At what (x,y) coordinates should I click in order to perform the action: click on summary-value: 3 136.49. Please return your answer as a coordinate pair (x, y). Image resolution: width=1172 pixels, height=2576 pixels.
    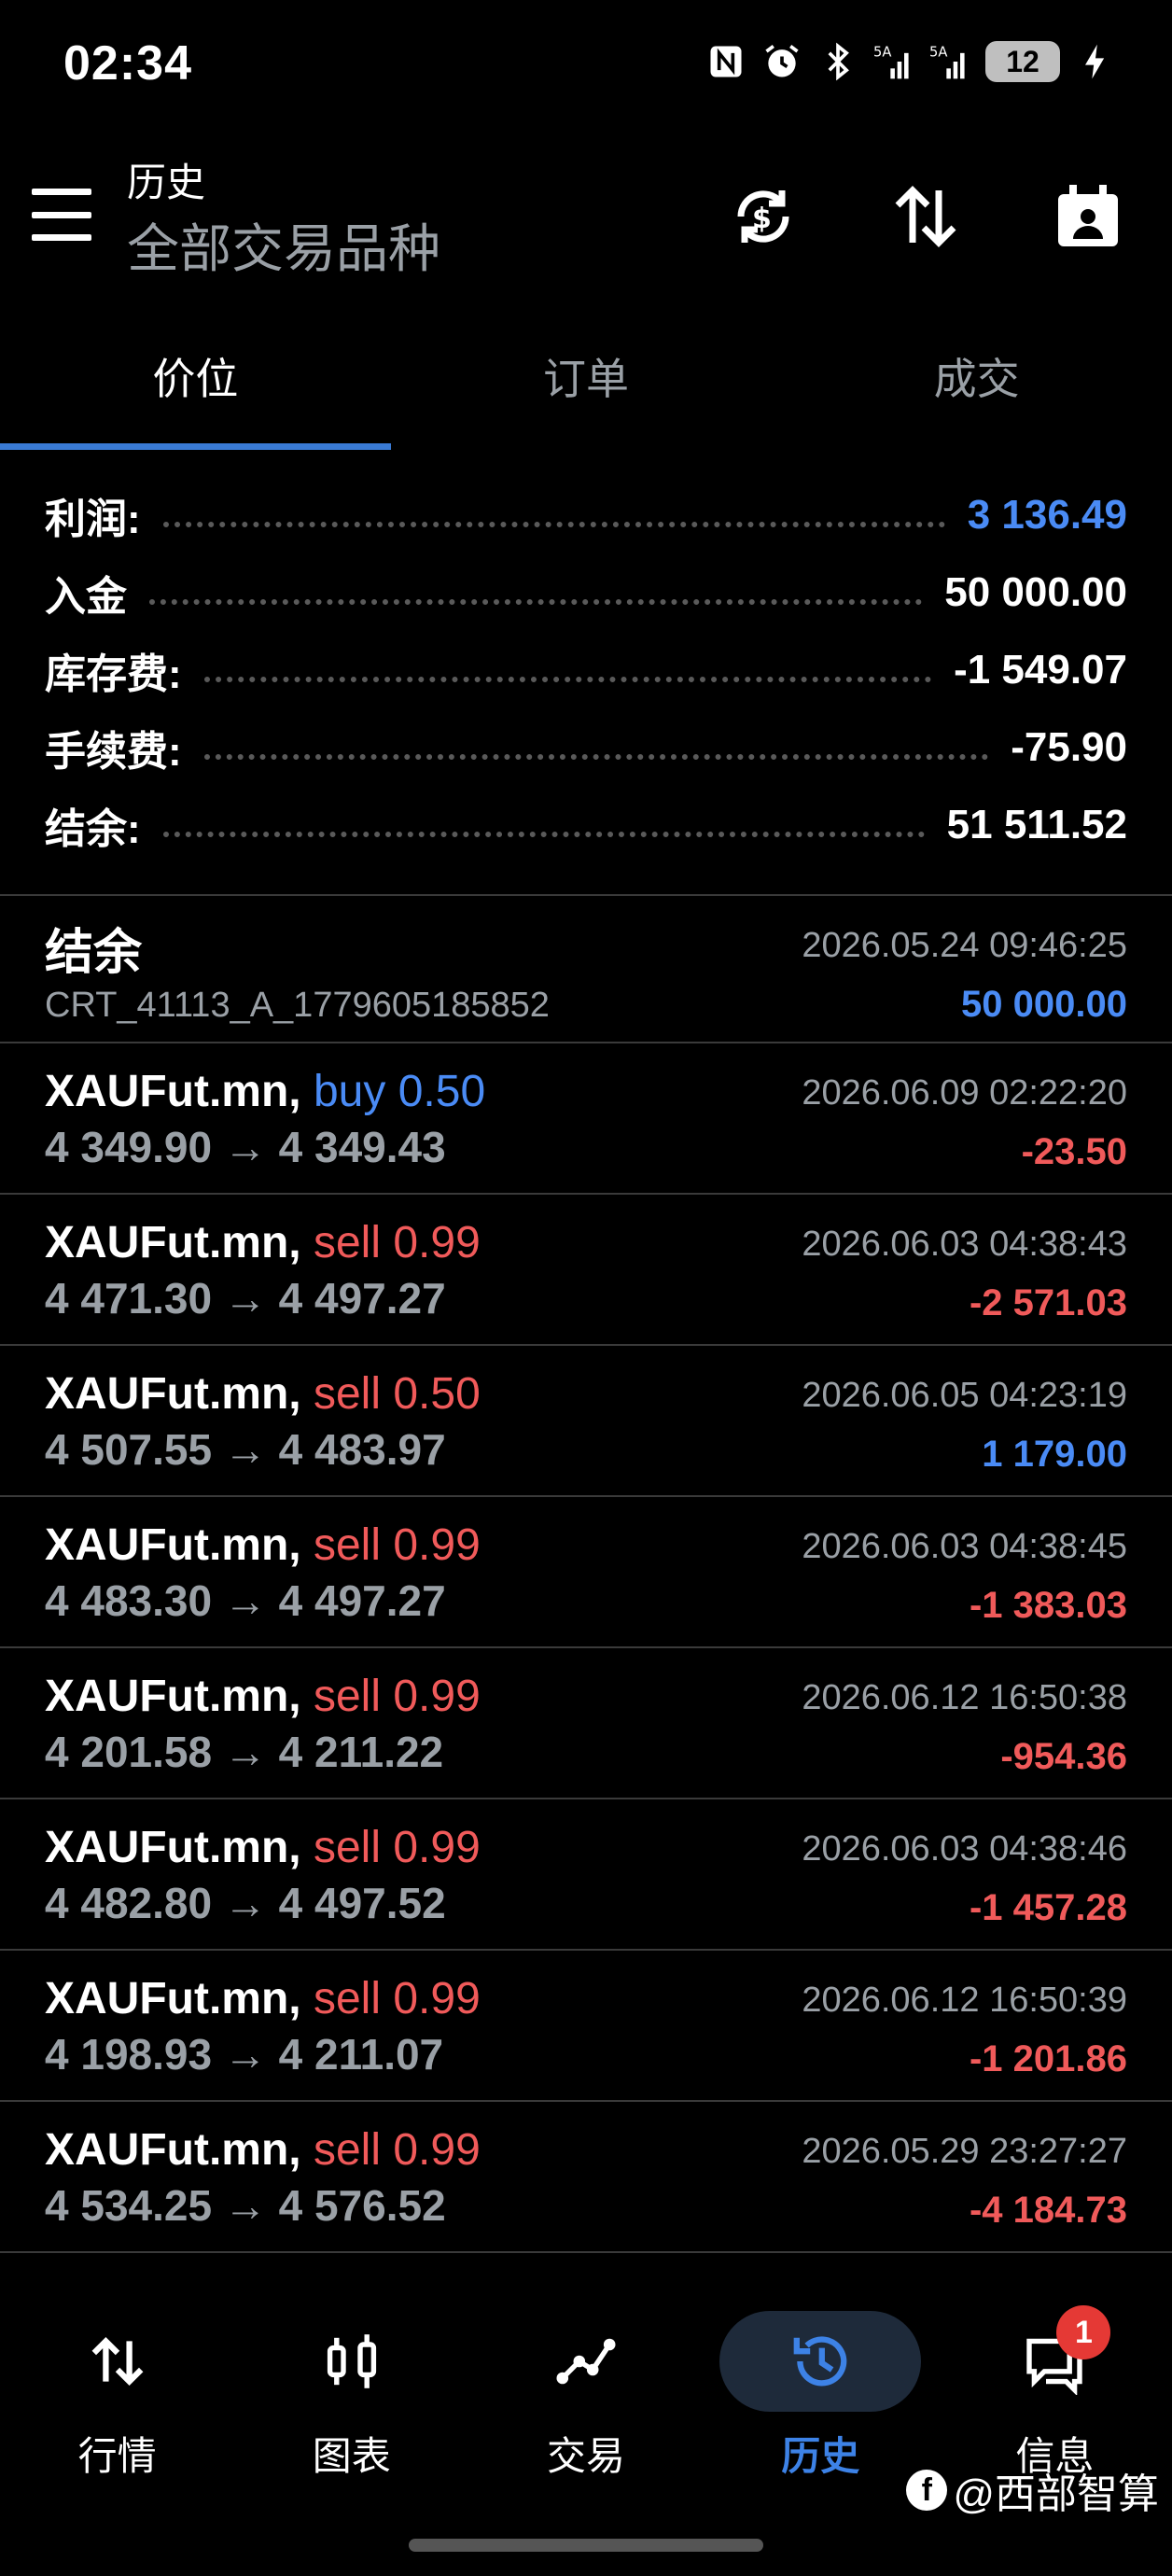
    Looking at the image, I should click on (1047, 514).